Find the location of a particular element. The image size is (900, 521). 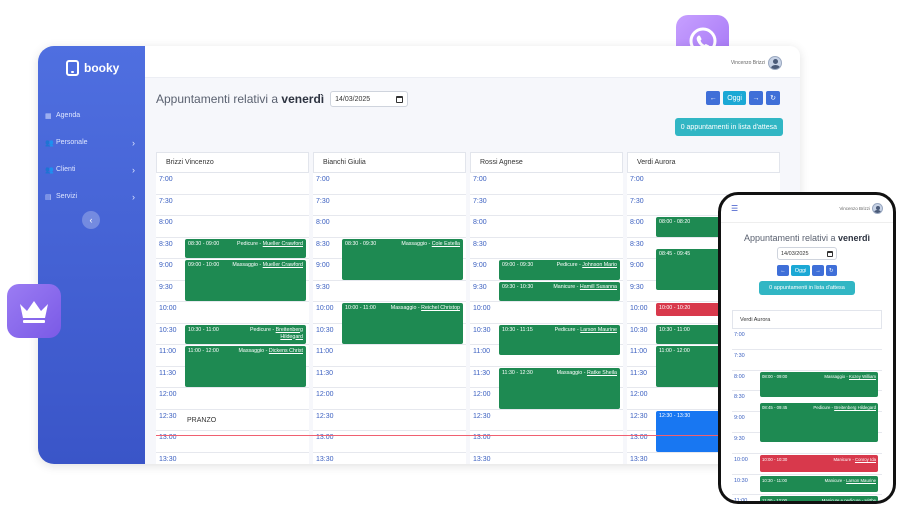

phone-title-day: venerdì is located at coordinates (854, 238).